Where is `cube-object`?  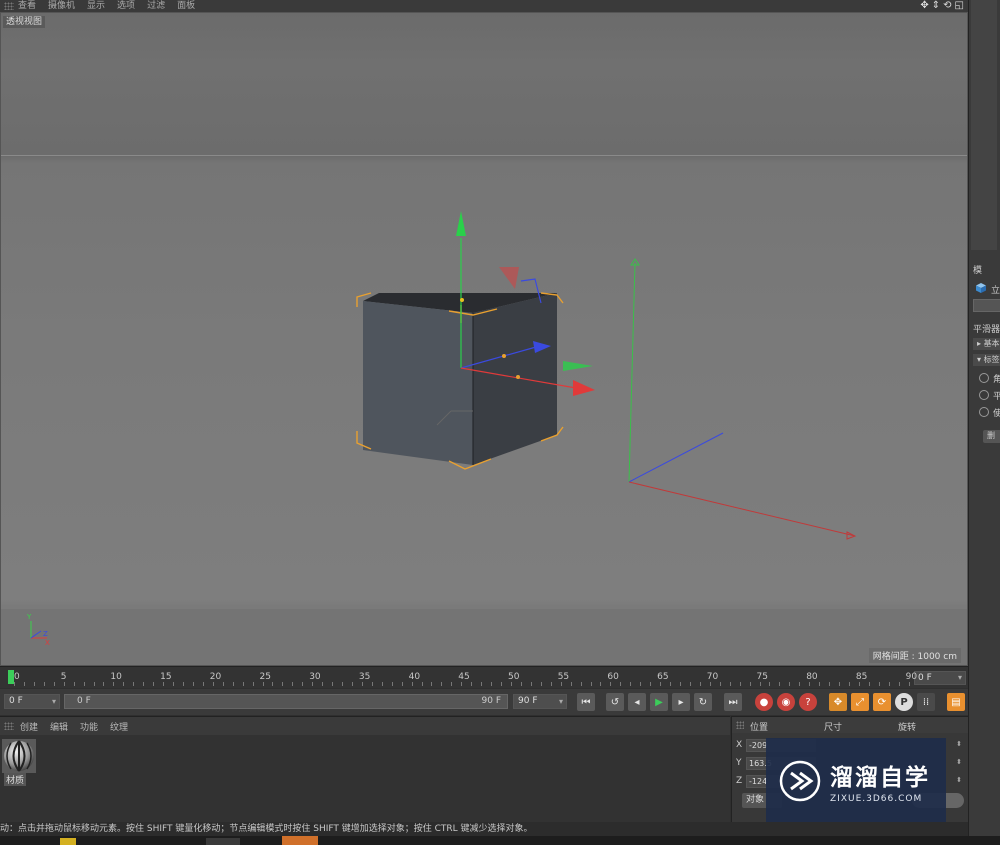
cube-object is located at coordinates (460, 379).